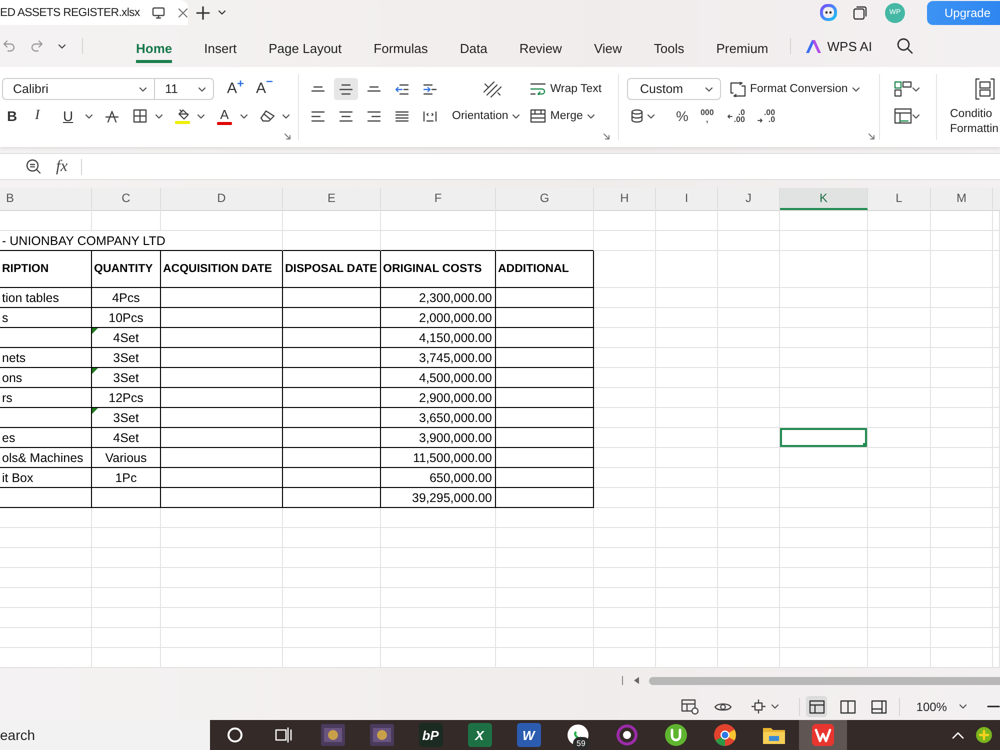 The height and width of the screenshot is (750, 1000). What do you see at coordinates (235, 89) in the screenshot?
I see `grow-font-button: A` at bounding box center [235, 89].